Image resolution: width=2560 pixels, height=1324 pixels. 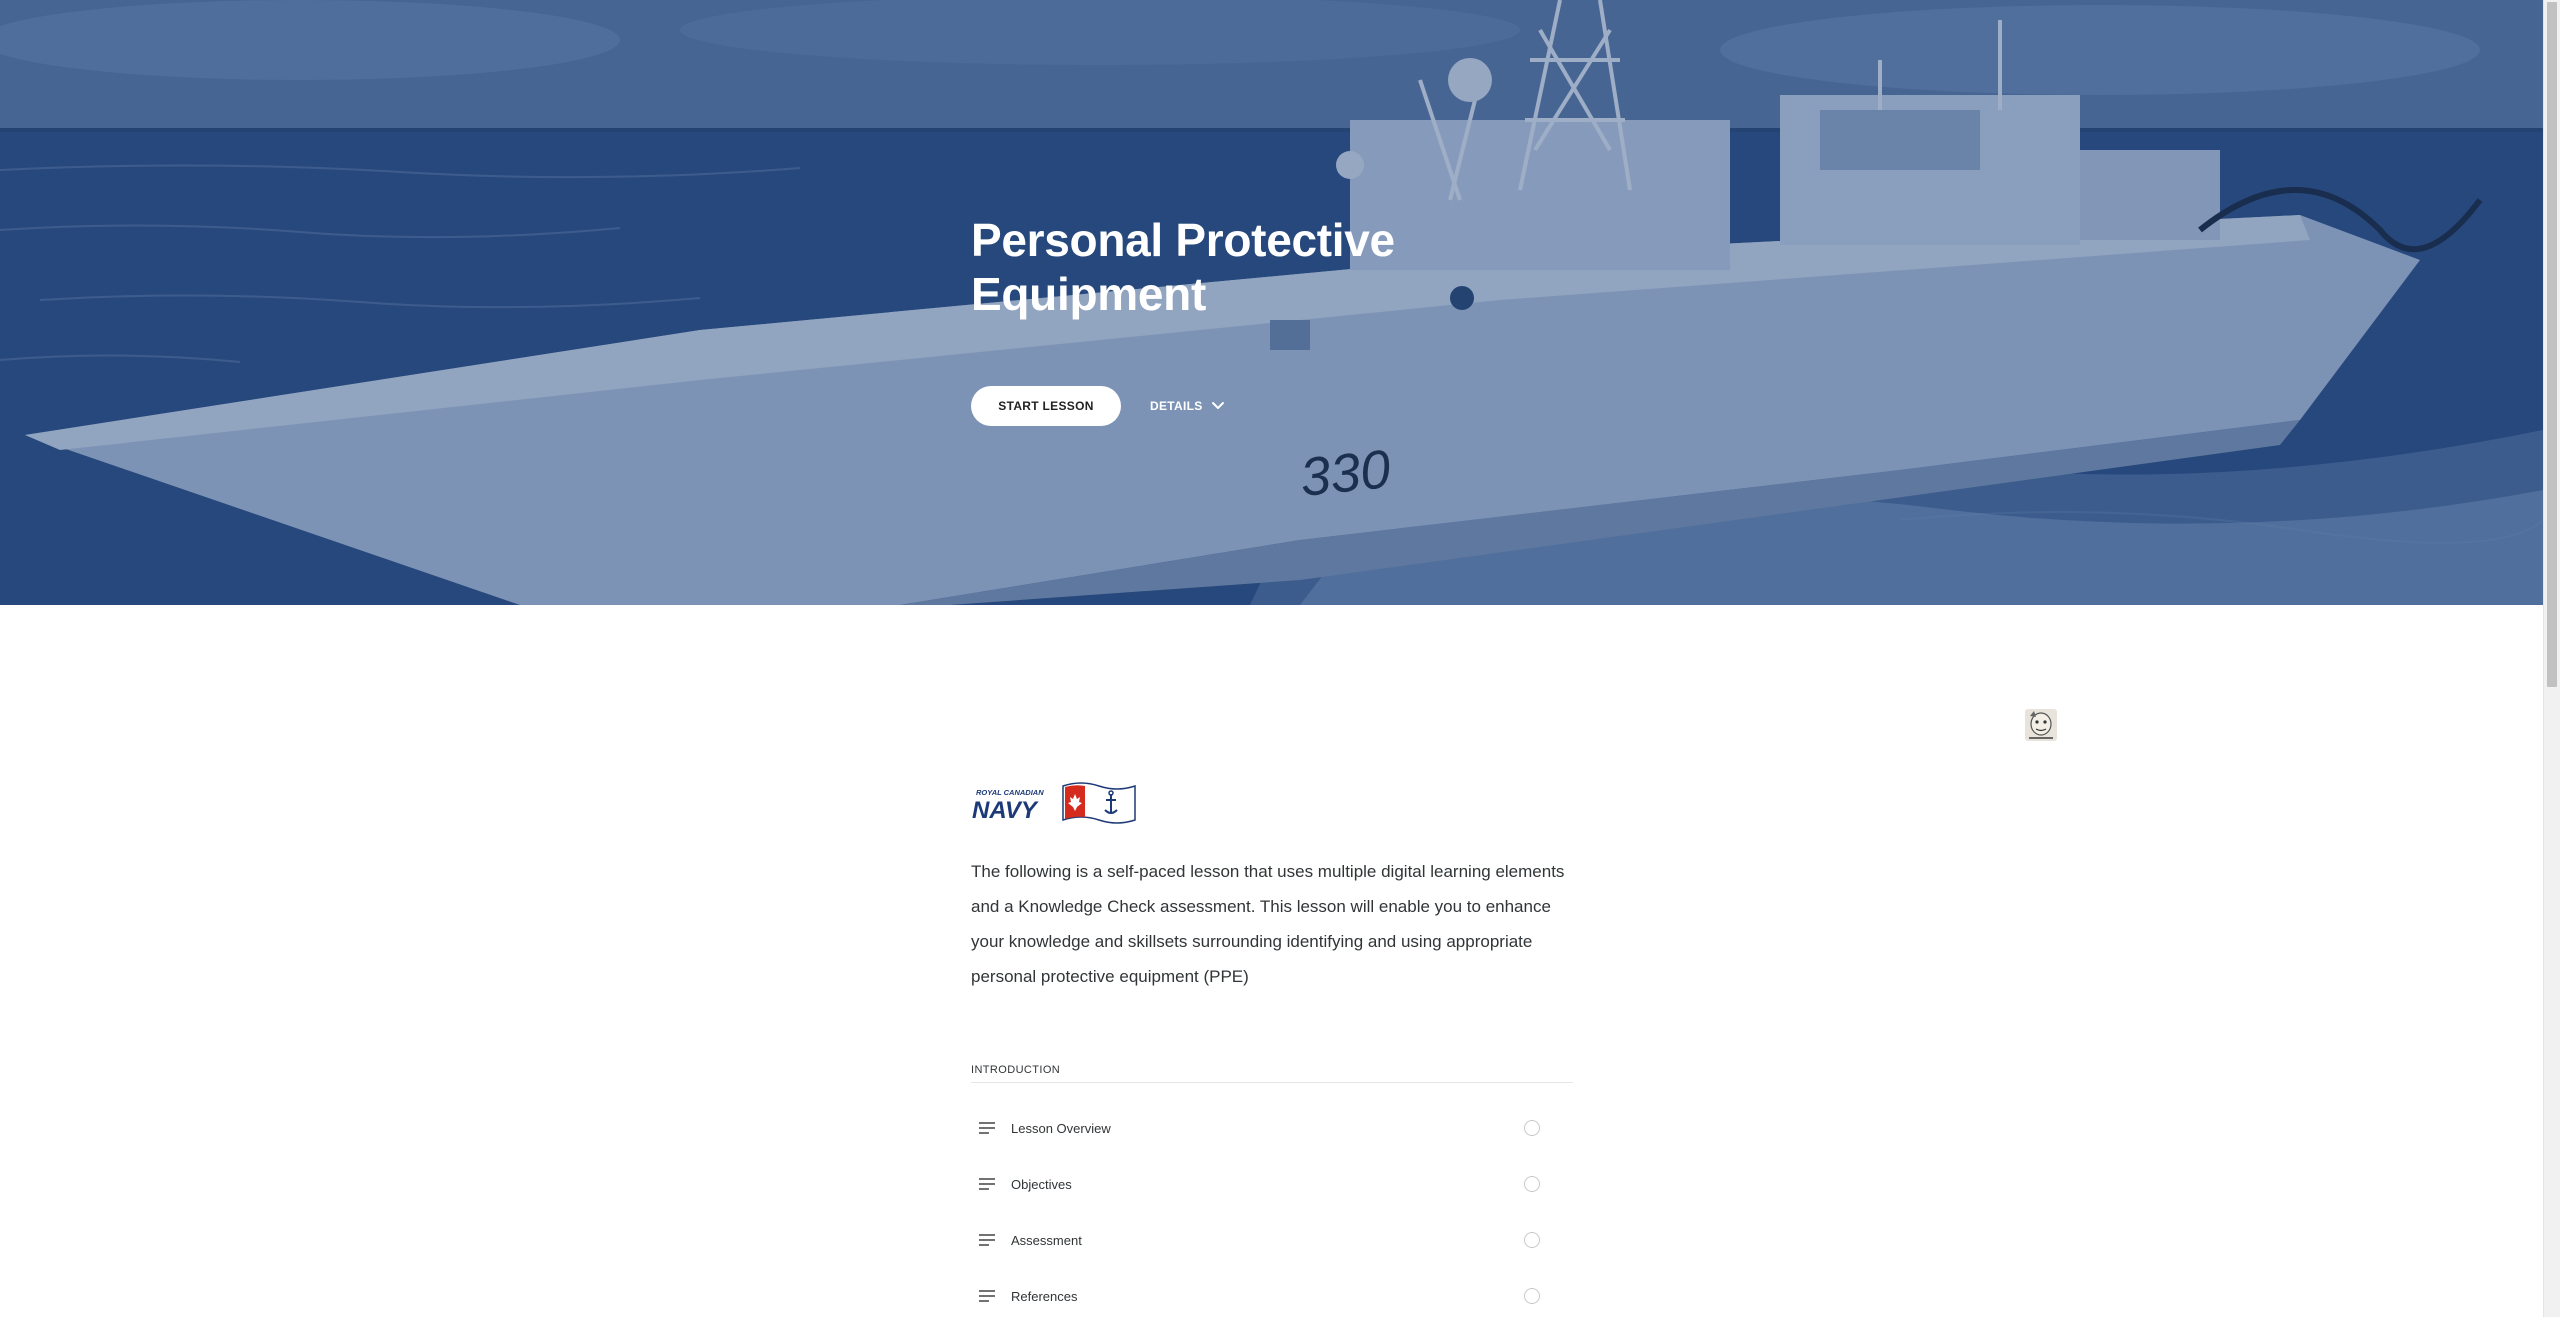 What do you see at coordinates (1061, 1128) in the screenshot?
I see `lesson-item-label: Lesson Overview` at bounding box center [1061, 1128].